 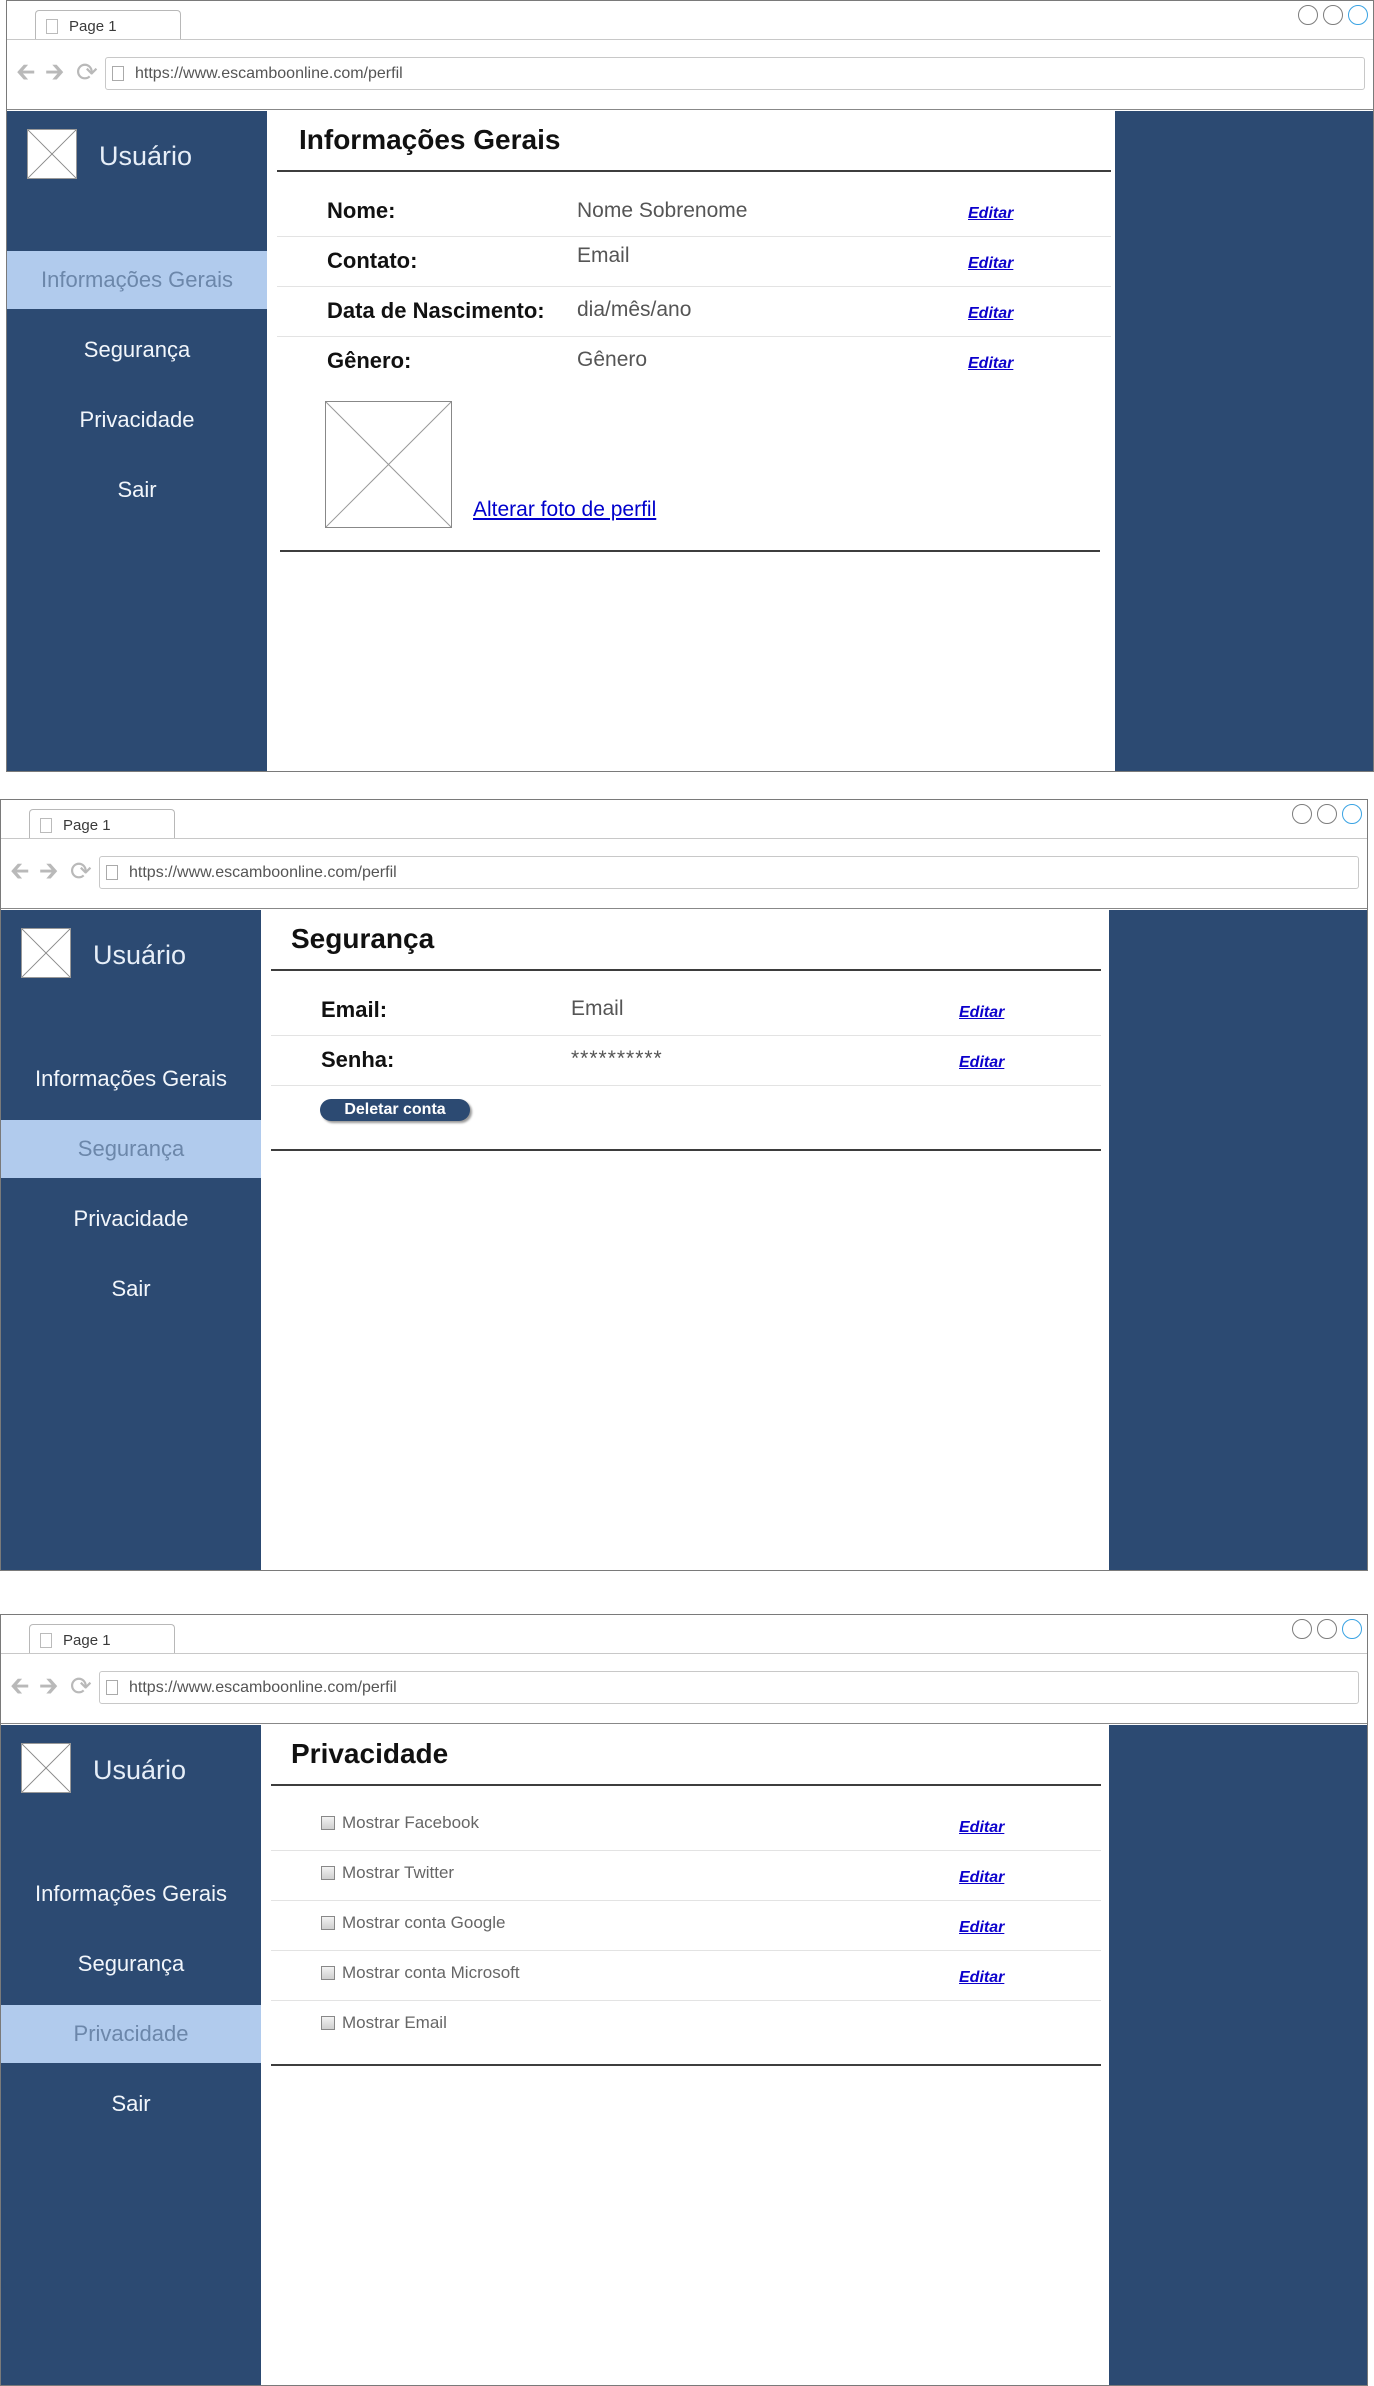 I want to click on email-checkbox, so click(x=328, y=2023).